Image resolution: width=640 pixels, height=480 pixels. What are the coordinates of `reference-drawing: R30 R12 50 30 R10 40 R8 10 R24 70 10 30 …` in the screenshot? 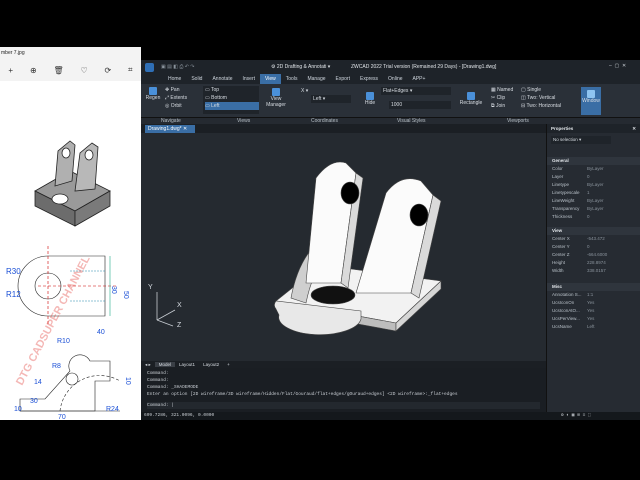 It's located at (68, 280).